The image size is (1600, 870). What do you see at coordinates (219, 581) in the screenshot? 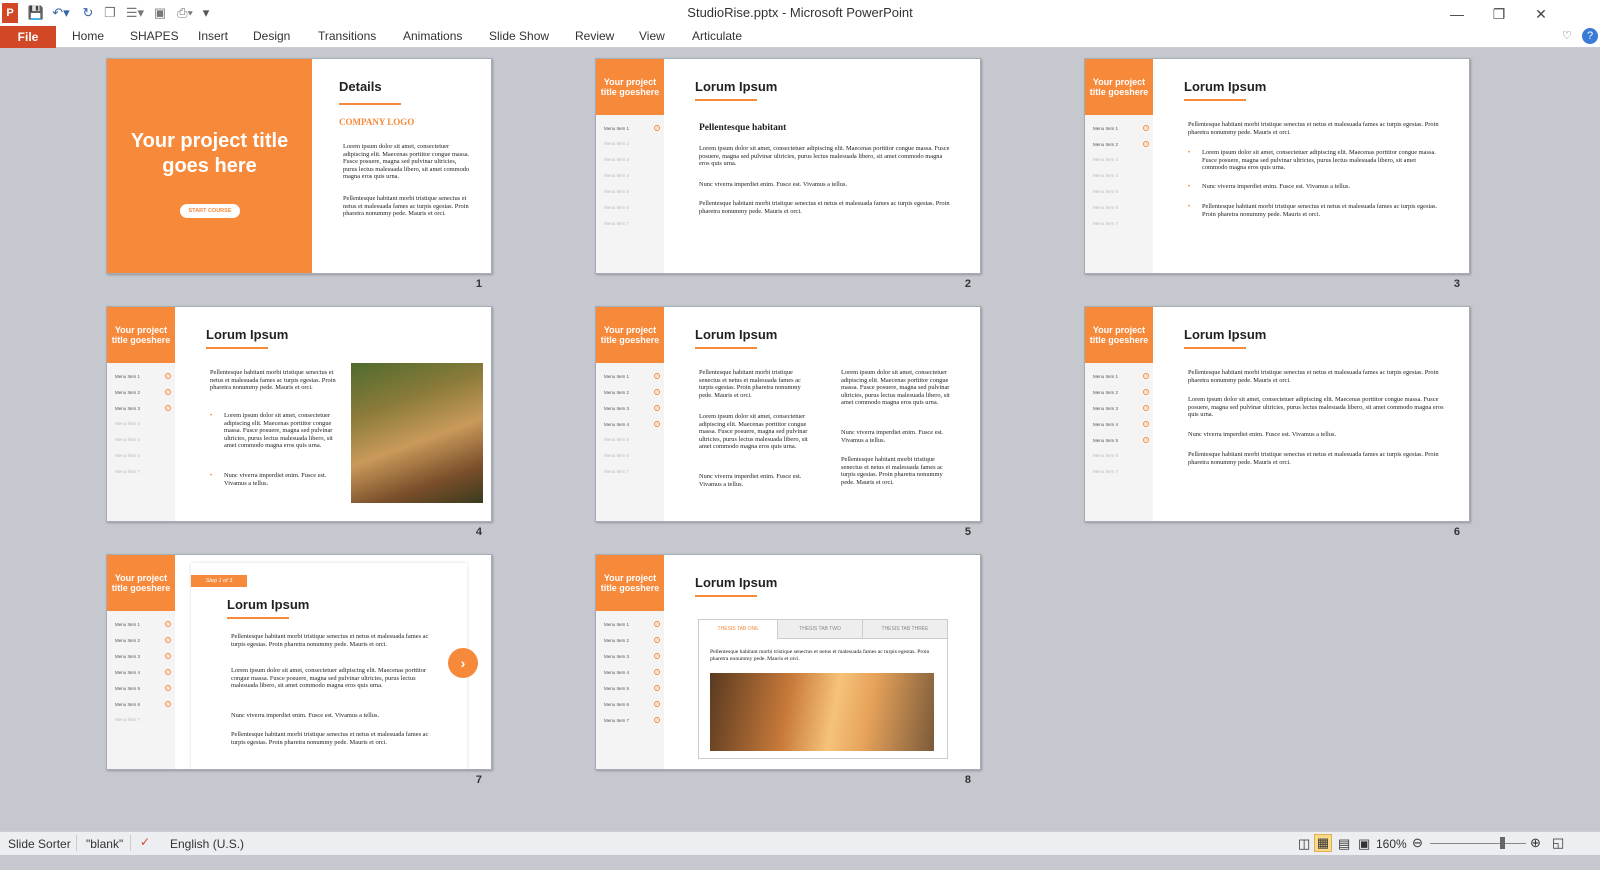
I see `step-badge: Step 1 of 3` at bounding box center [219, 581].